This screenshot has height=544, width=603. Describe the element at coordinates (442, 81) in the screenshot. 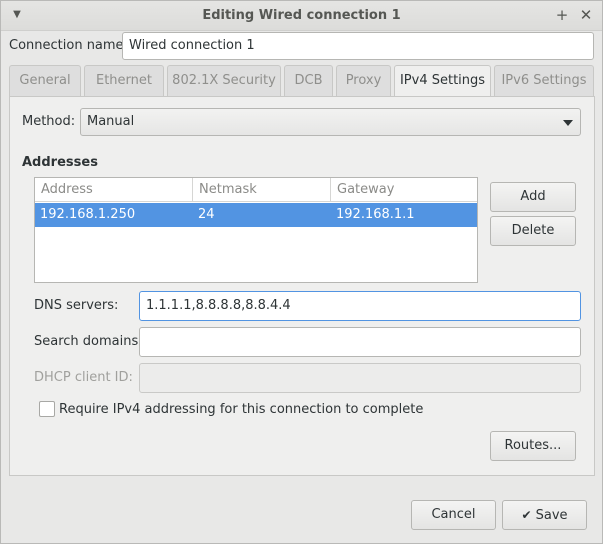

I see `tab-ipv4-settings: IPv4 Settings` at that location.